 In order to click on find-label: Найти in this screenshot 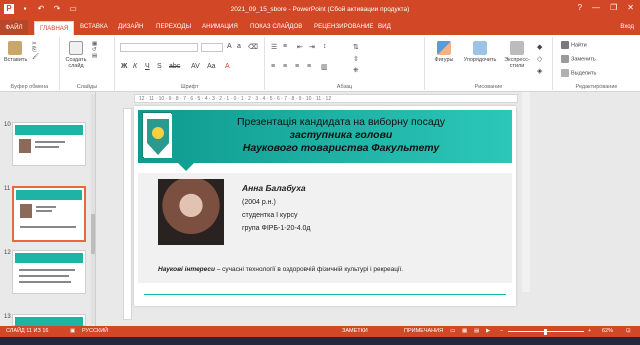, I will do `click(579, 45)`.